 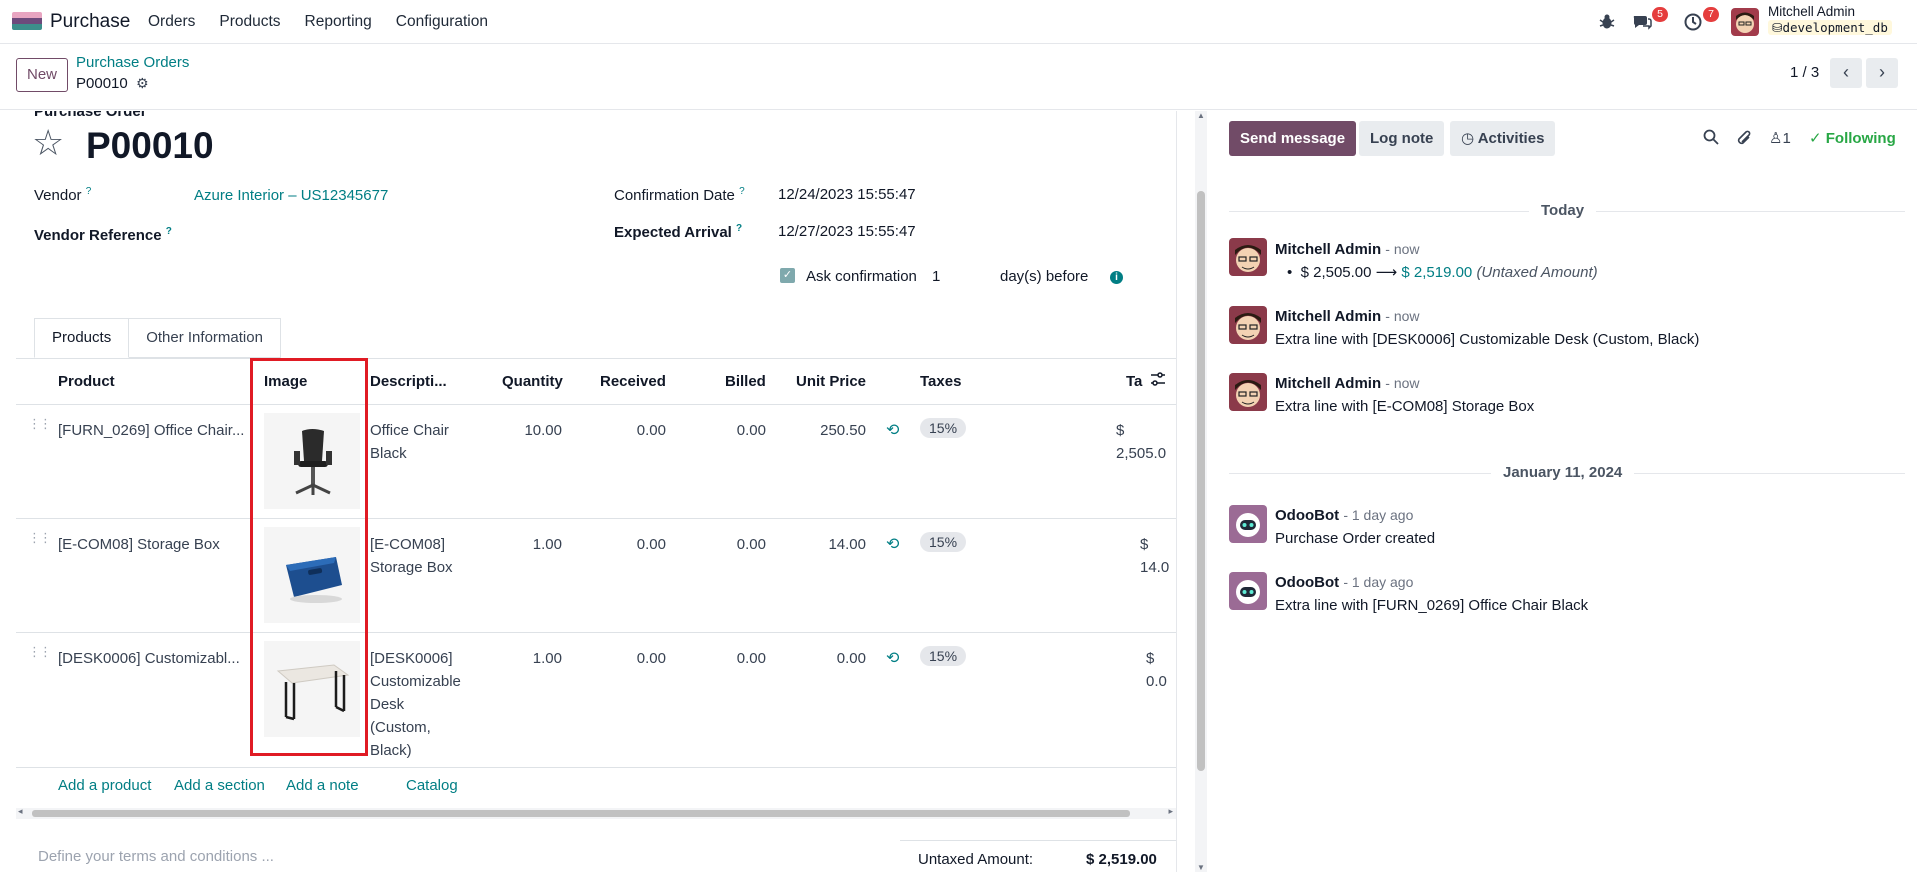 I want to click on clock-icon: 7, so click(x=1701, y=20).